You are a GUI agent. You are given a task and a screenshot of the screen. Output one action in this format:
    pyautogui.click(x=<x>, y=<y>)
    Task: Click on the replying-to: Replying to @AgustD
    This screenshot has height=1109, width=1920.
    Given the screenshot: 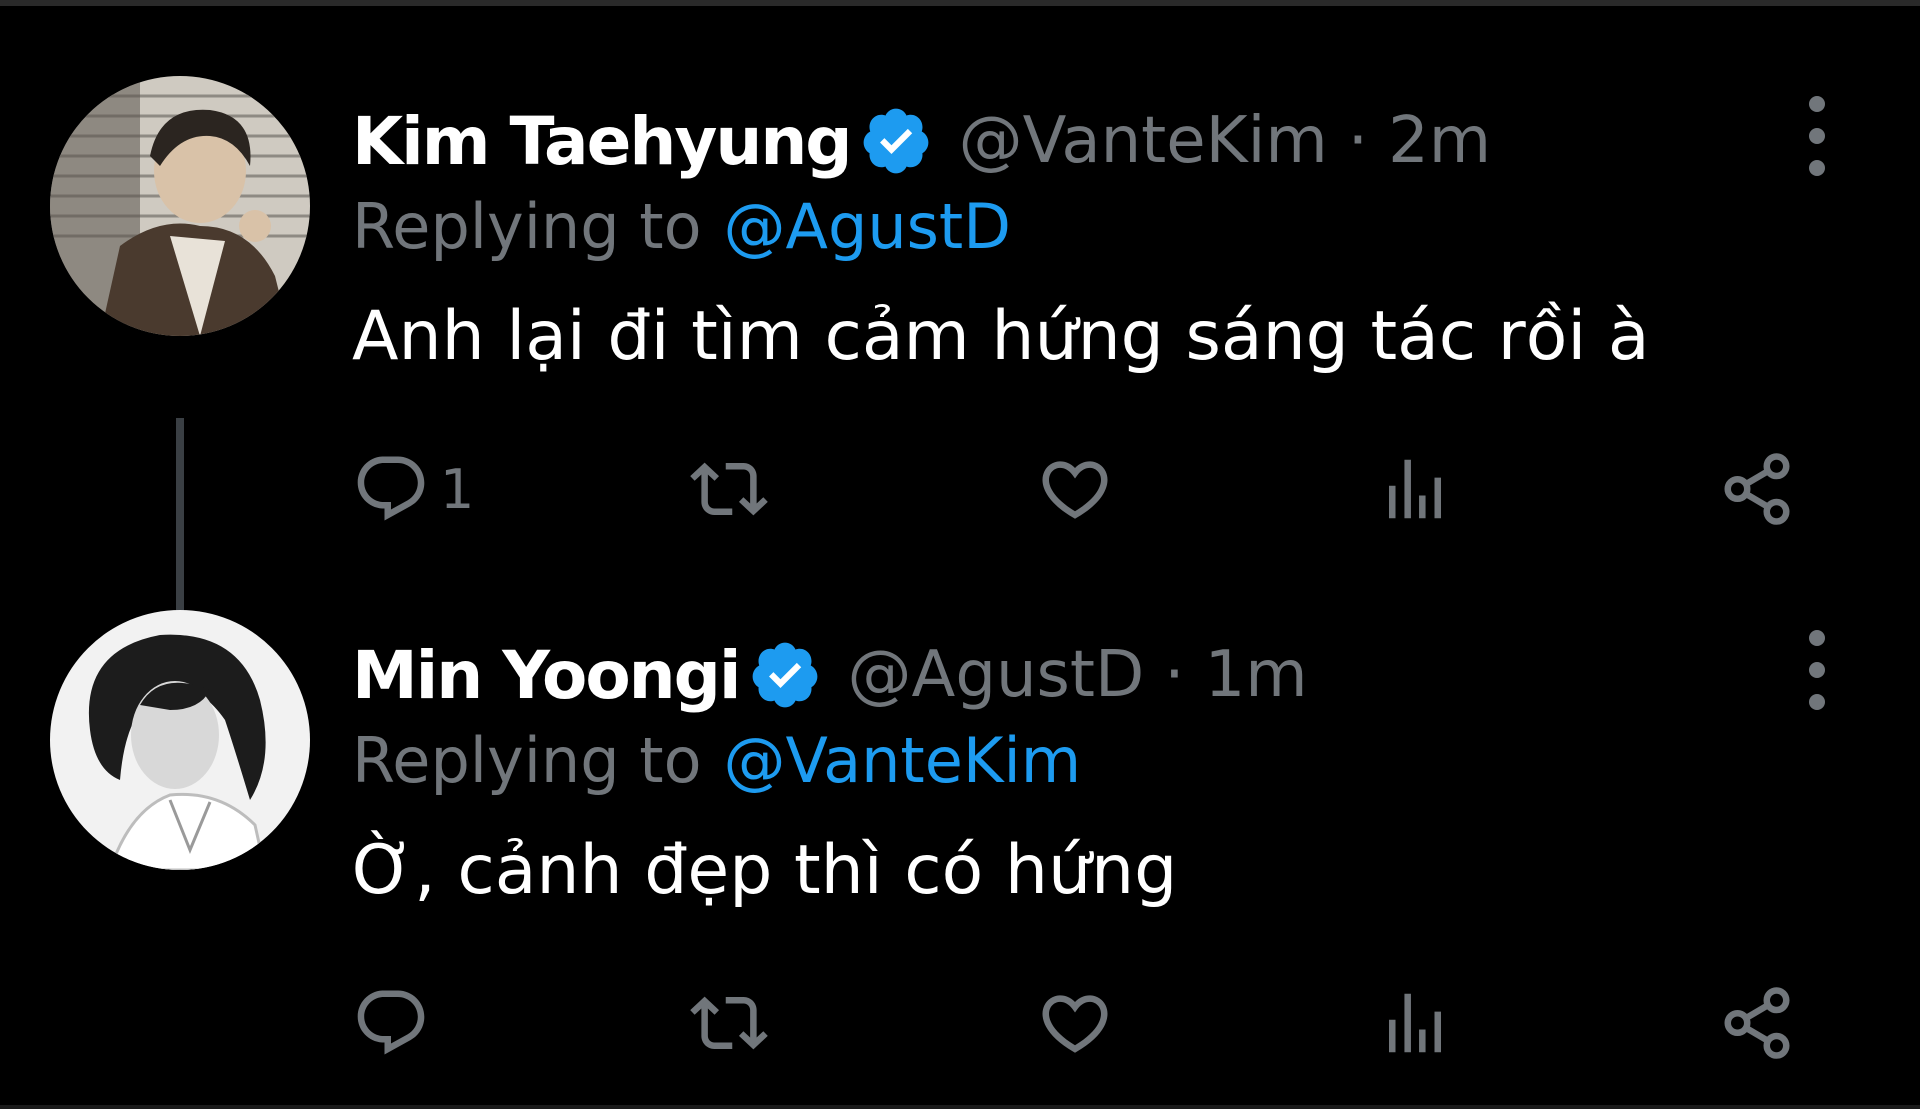 What is the action you would take?
    pyautogui.click(x=681, y=226)
    